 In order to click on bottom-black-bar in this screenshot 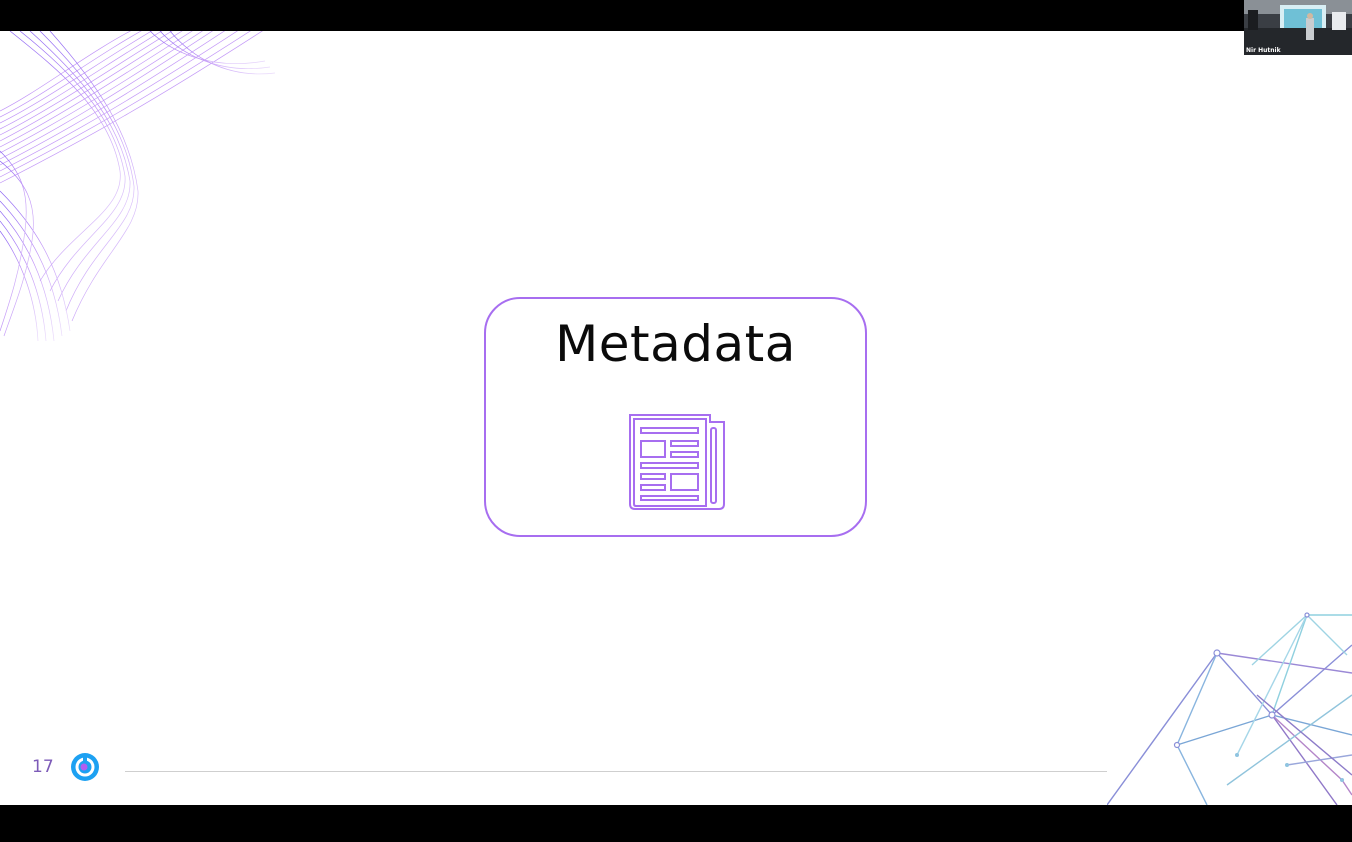, I will do `click(676, 823)`.